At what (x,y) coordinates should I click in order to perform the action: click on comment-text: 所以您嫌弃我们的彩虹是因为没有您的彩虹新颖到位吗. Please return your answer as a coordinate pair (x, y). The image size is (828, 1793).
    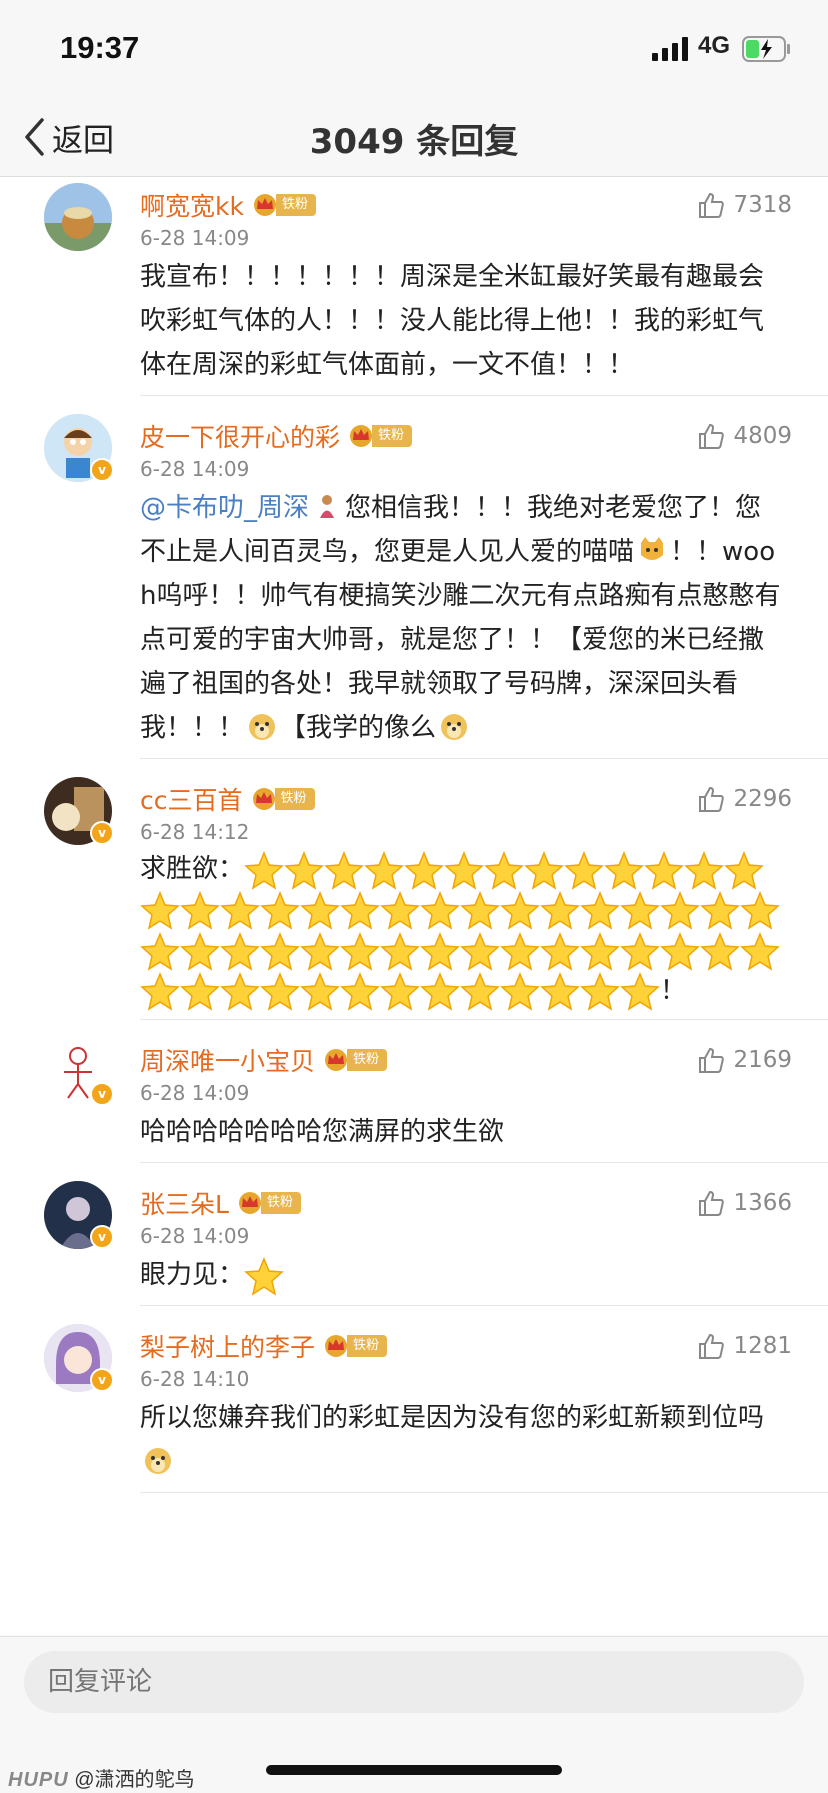
    Looking at the image, I should click on (462, 1440).